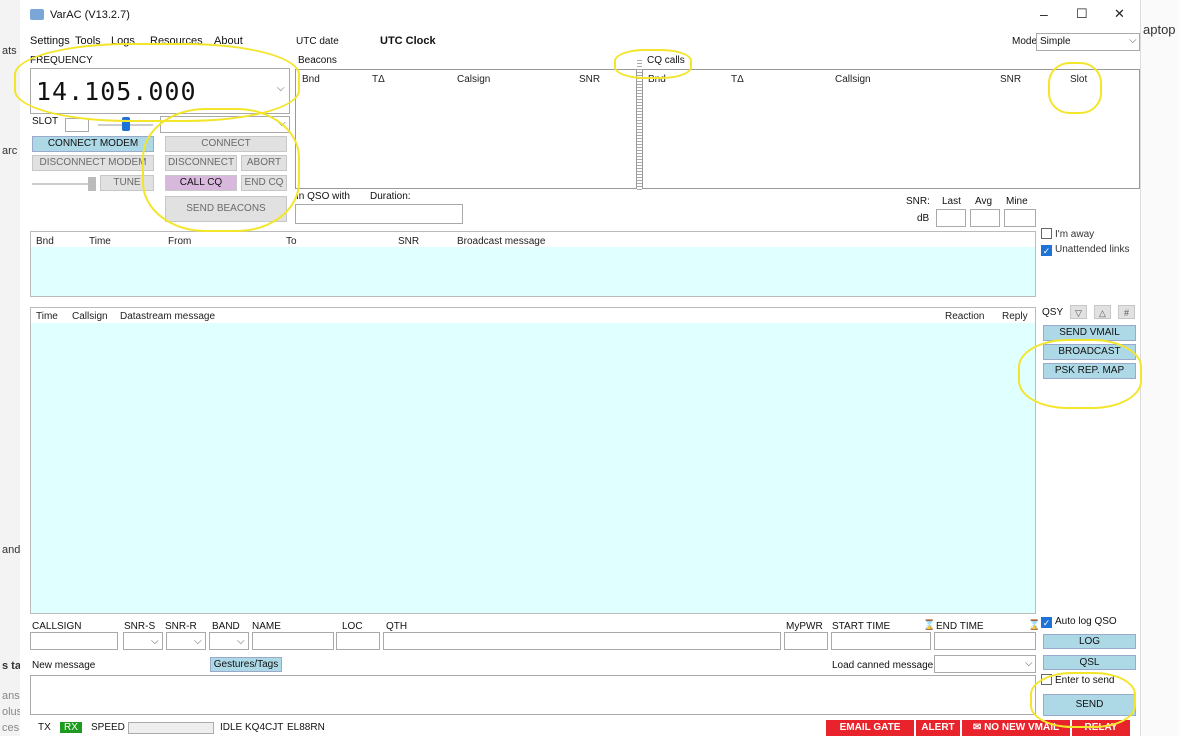 This screenshot has height=736, width=1179. I want to click on mode-value: Simple, so click(1055, 41).